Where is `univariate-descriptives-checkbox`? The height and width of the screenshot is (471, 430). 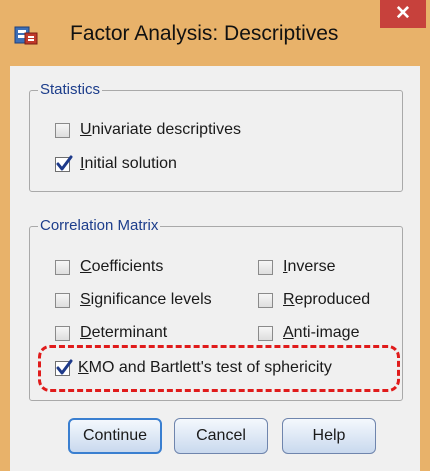 univariate-descriptives-checkbox is located at coordinates (62, 130).